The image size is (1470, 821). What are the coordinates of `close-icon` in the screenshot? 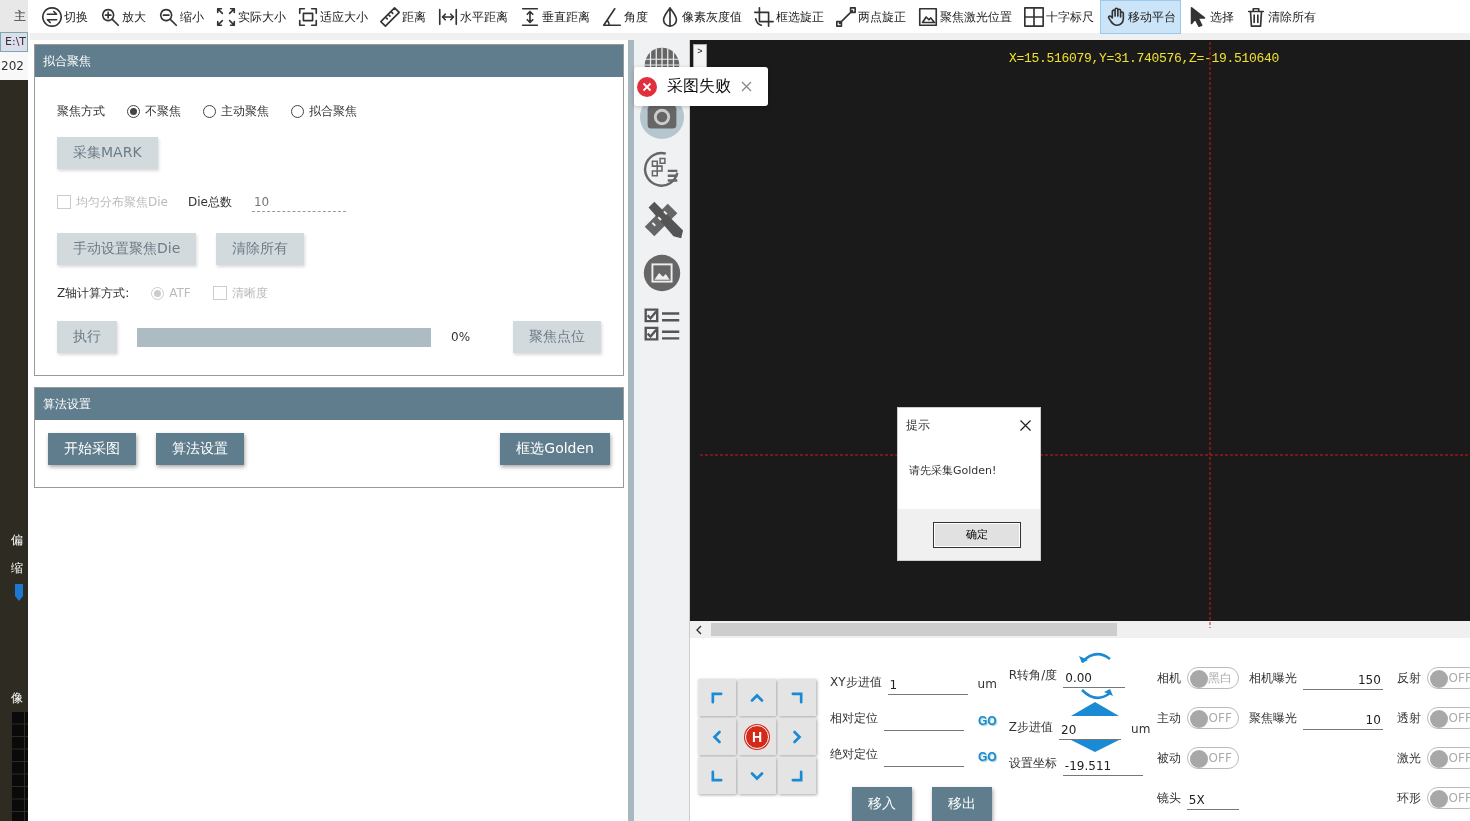 It's located at (1025, 425).